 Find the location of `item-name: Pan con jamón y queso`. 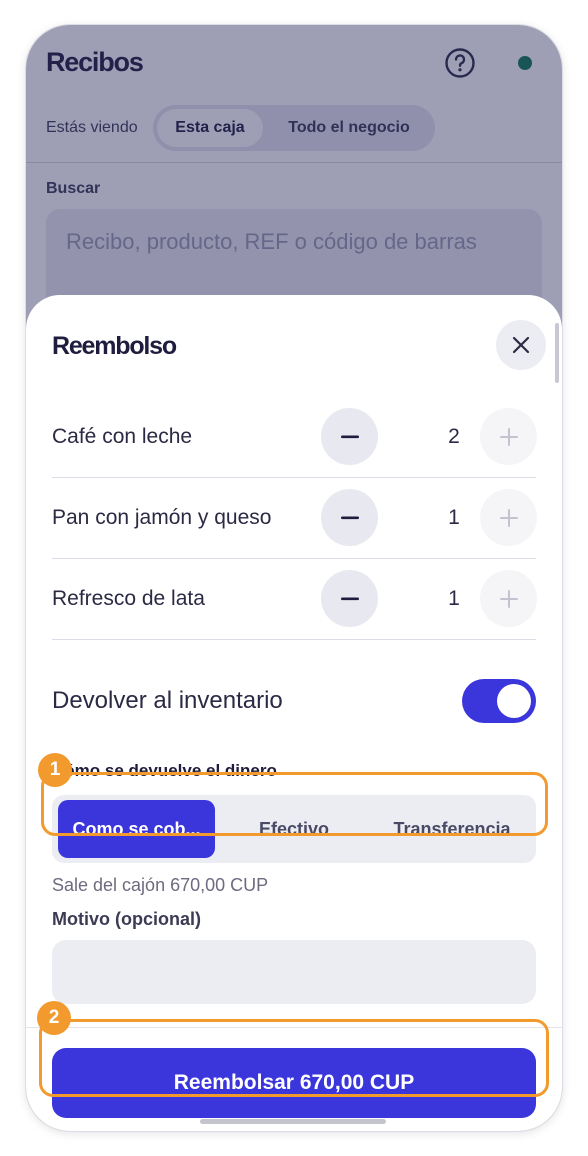

item-name: Pan con jamón y queso is located at coordinates (162, 517).